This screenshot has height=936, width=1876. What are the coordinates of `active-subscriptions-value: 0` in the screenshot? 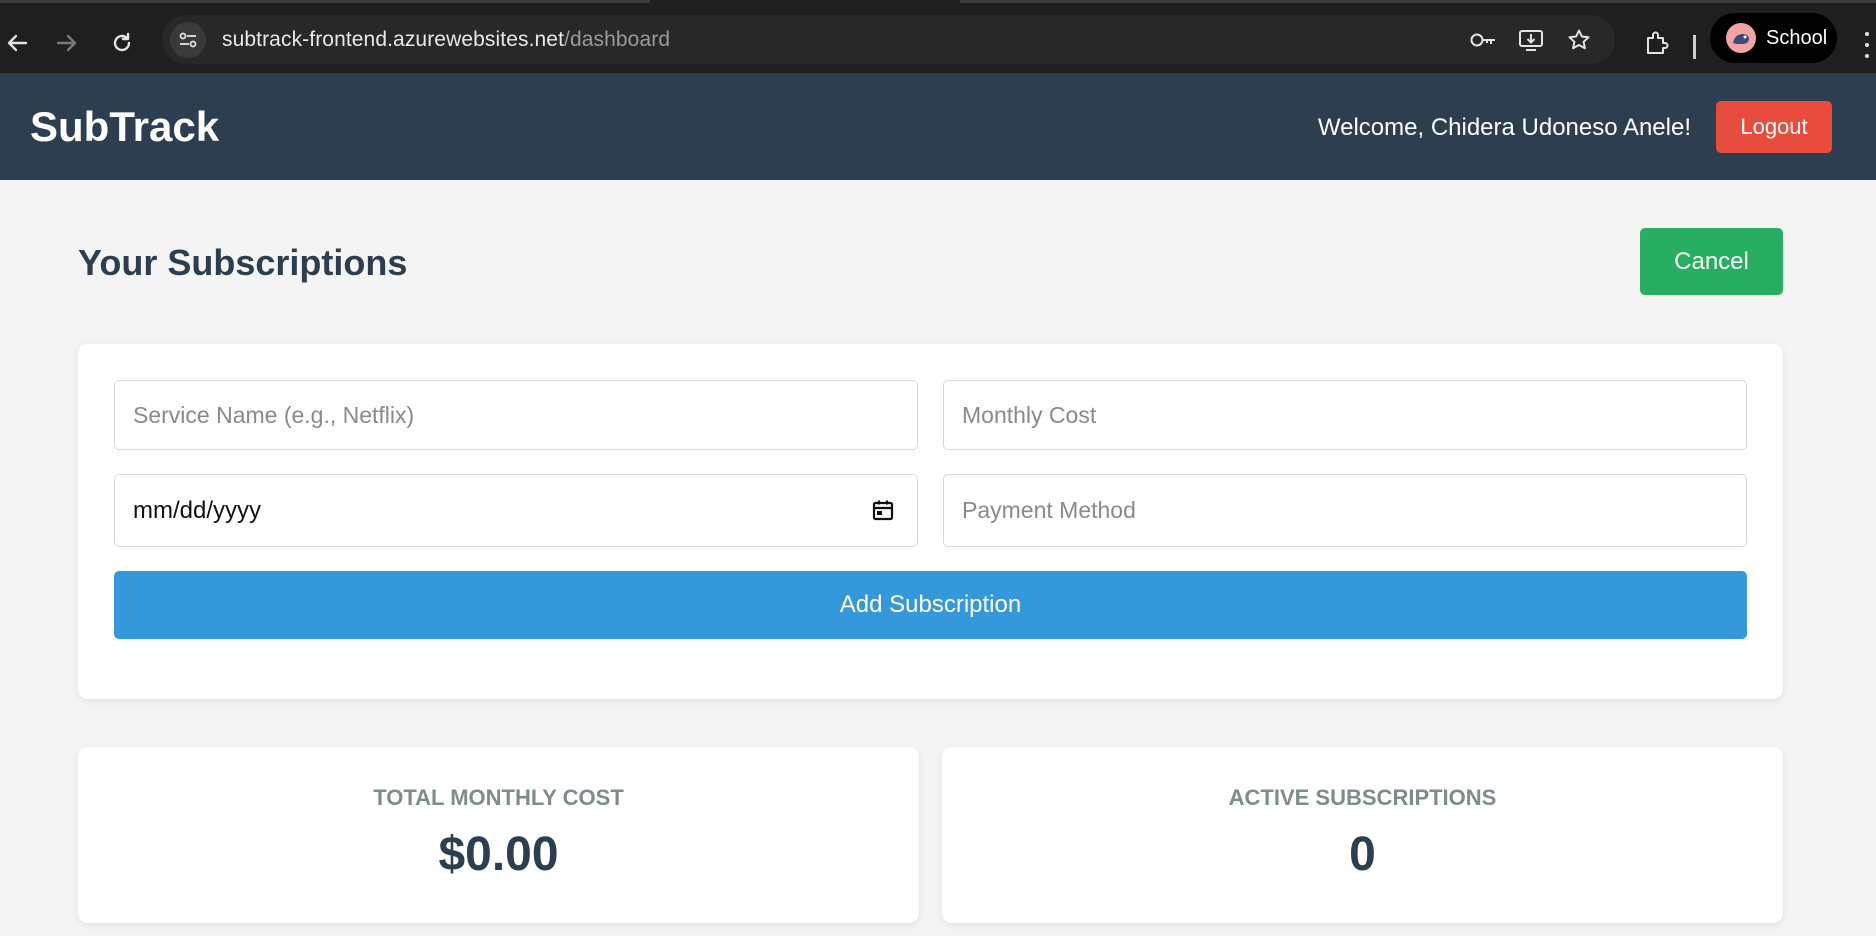 It's located at (1362, 854).